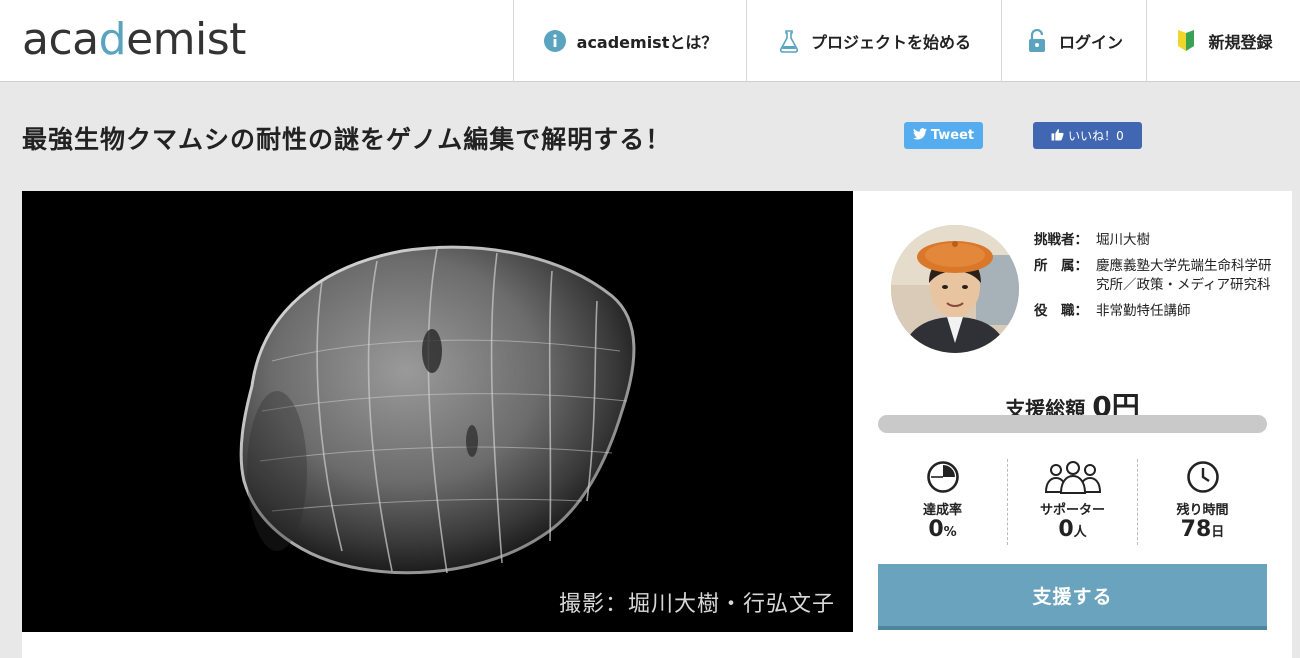  I want to click on nav-register: 新規登録, so click(1223, 41).